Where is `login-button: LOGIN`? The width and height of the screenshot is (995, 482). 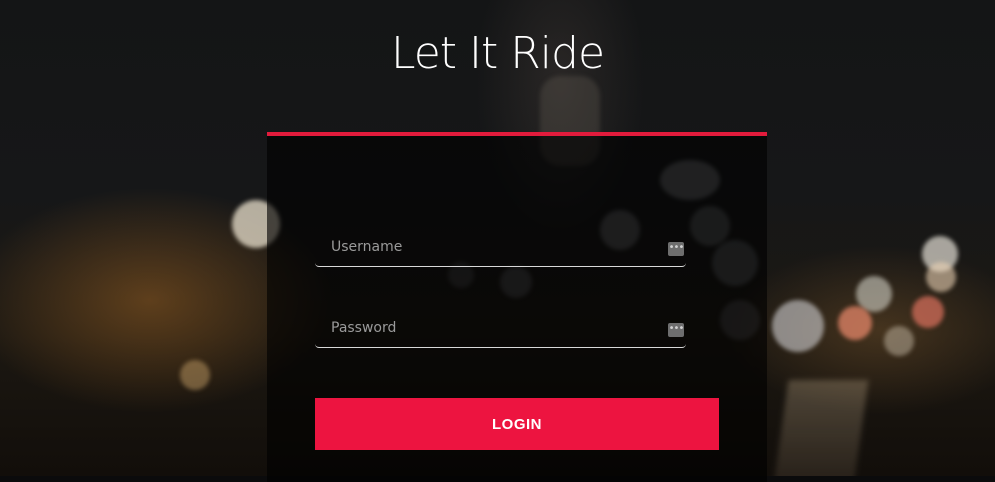 login-button: LOGIN is located at coordinates (517, 424).